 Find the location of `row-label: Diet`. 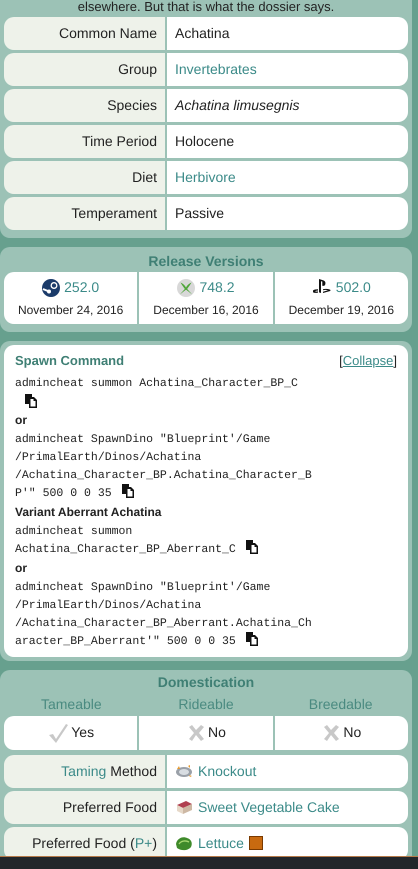

row-label: Diet is located at coordinates (84, 177).